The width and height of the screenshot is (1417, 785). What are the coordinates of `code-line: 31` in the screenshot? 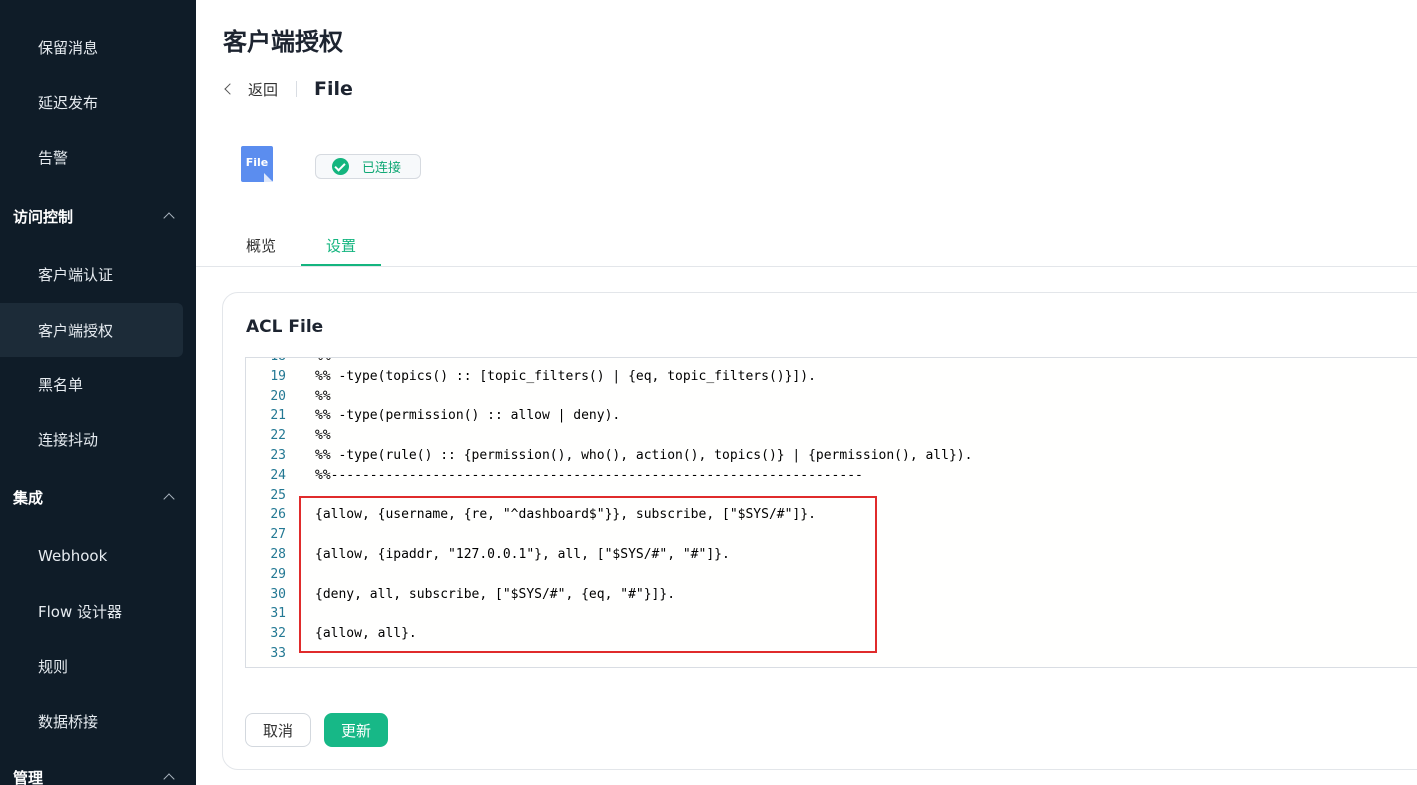 It's located at (831, 614).